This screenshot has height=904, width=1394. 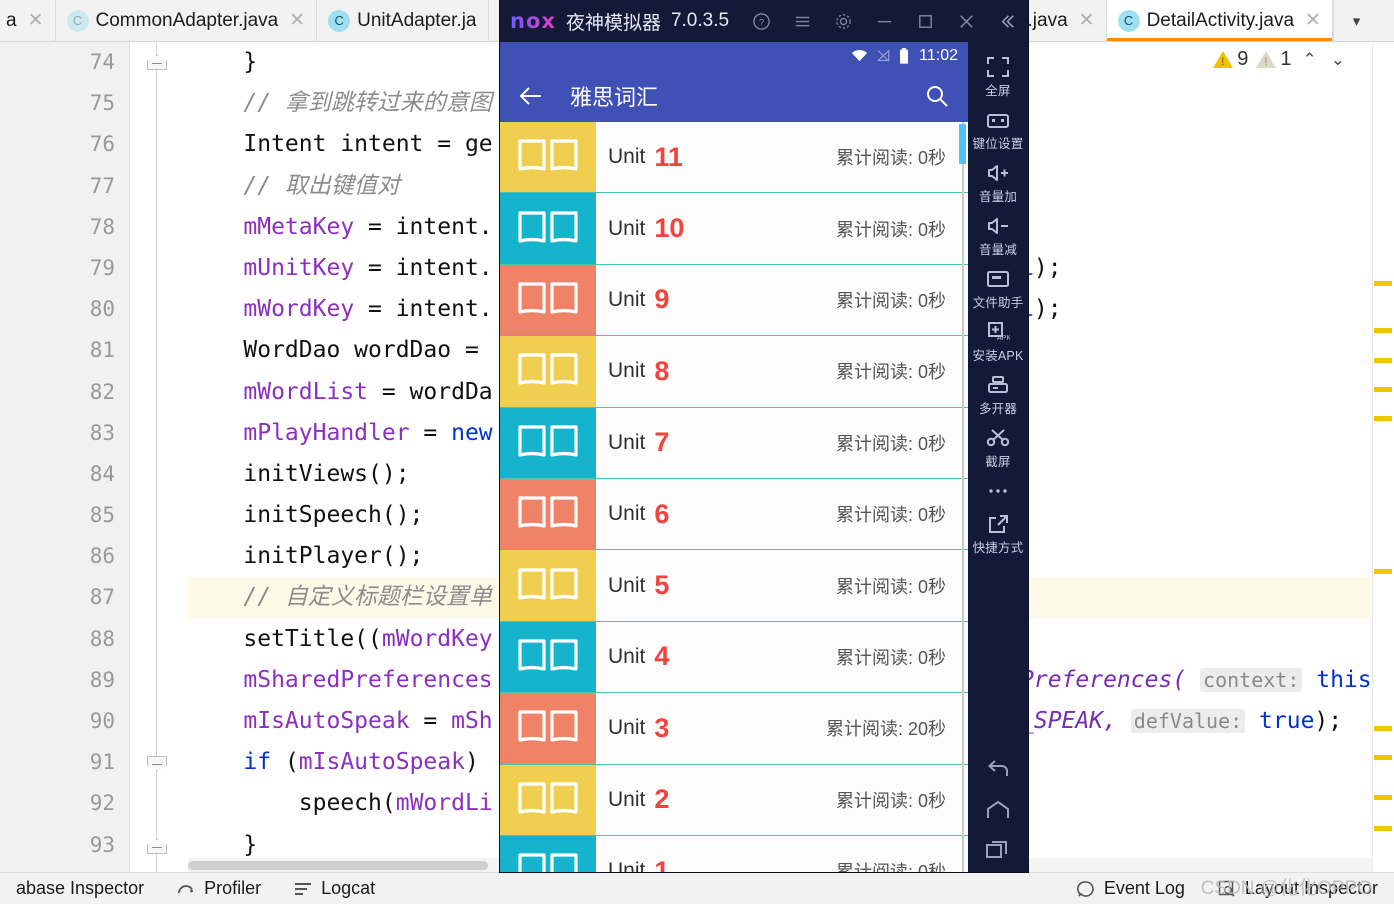 I want to click on scrollbar-thumb, so click(x=338, y=865).